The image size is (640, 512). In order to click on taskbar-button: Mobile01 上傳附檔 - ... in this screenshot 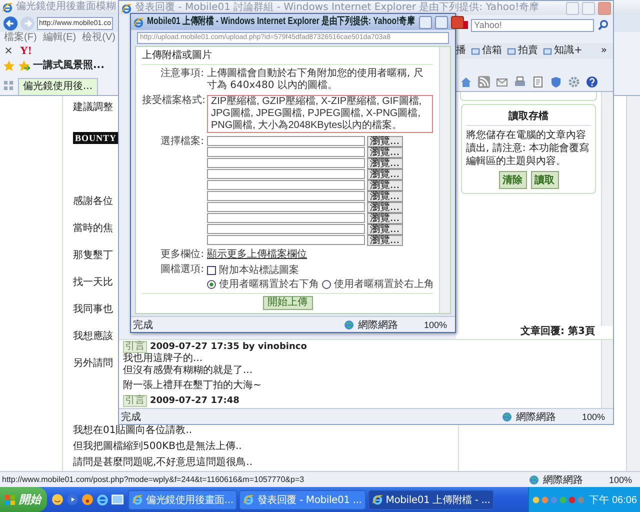, I will do `click(431, 500)`.